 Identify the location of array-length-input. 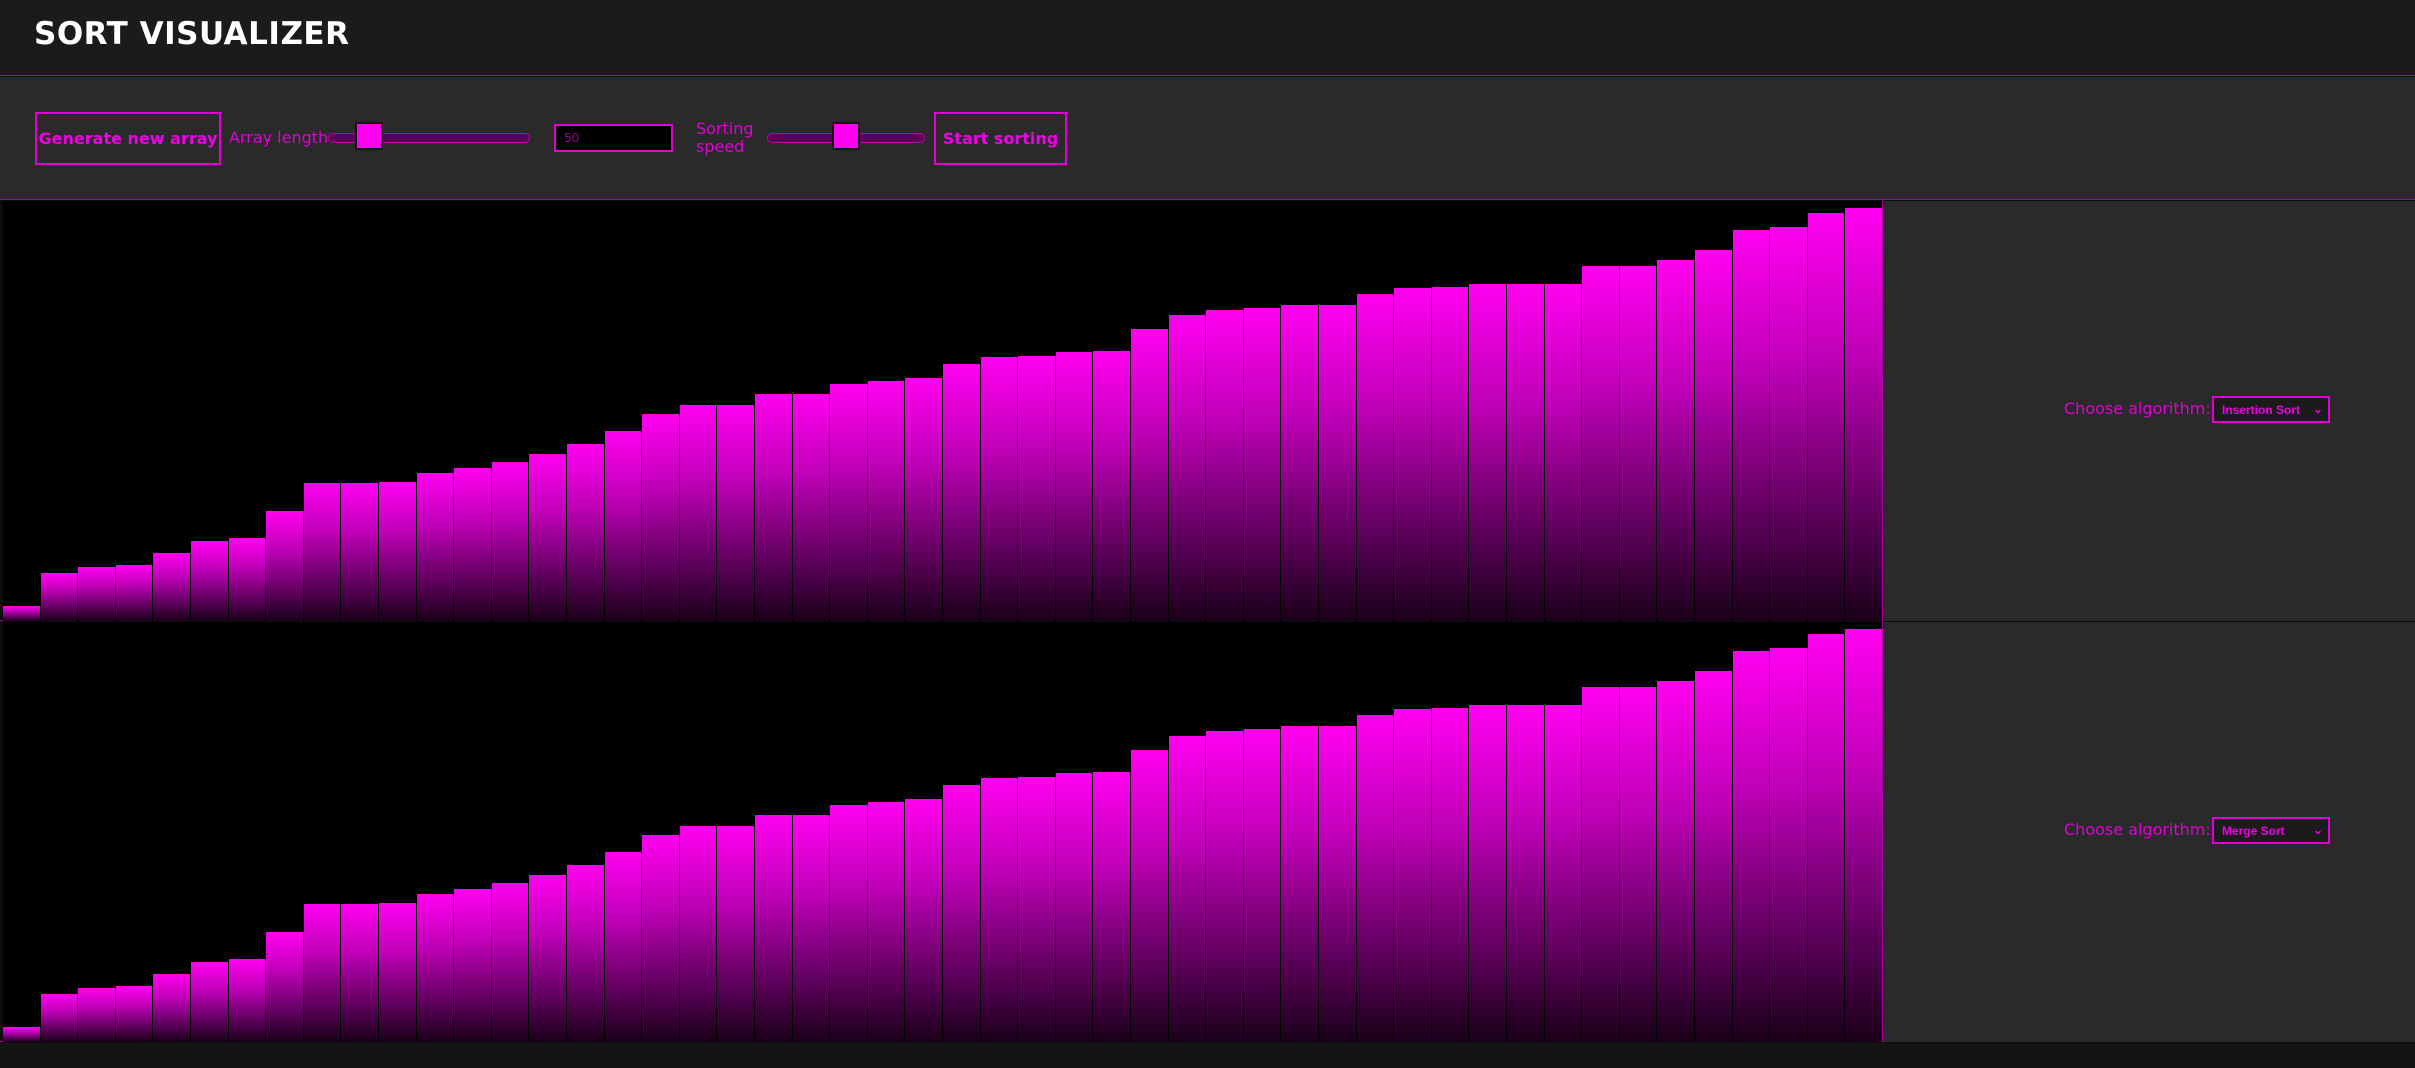
(613, 138).